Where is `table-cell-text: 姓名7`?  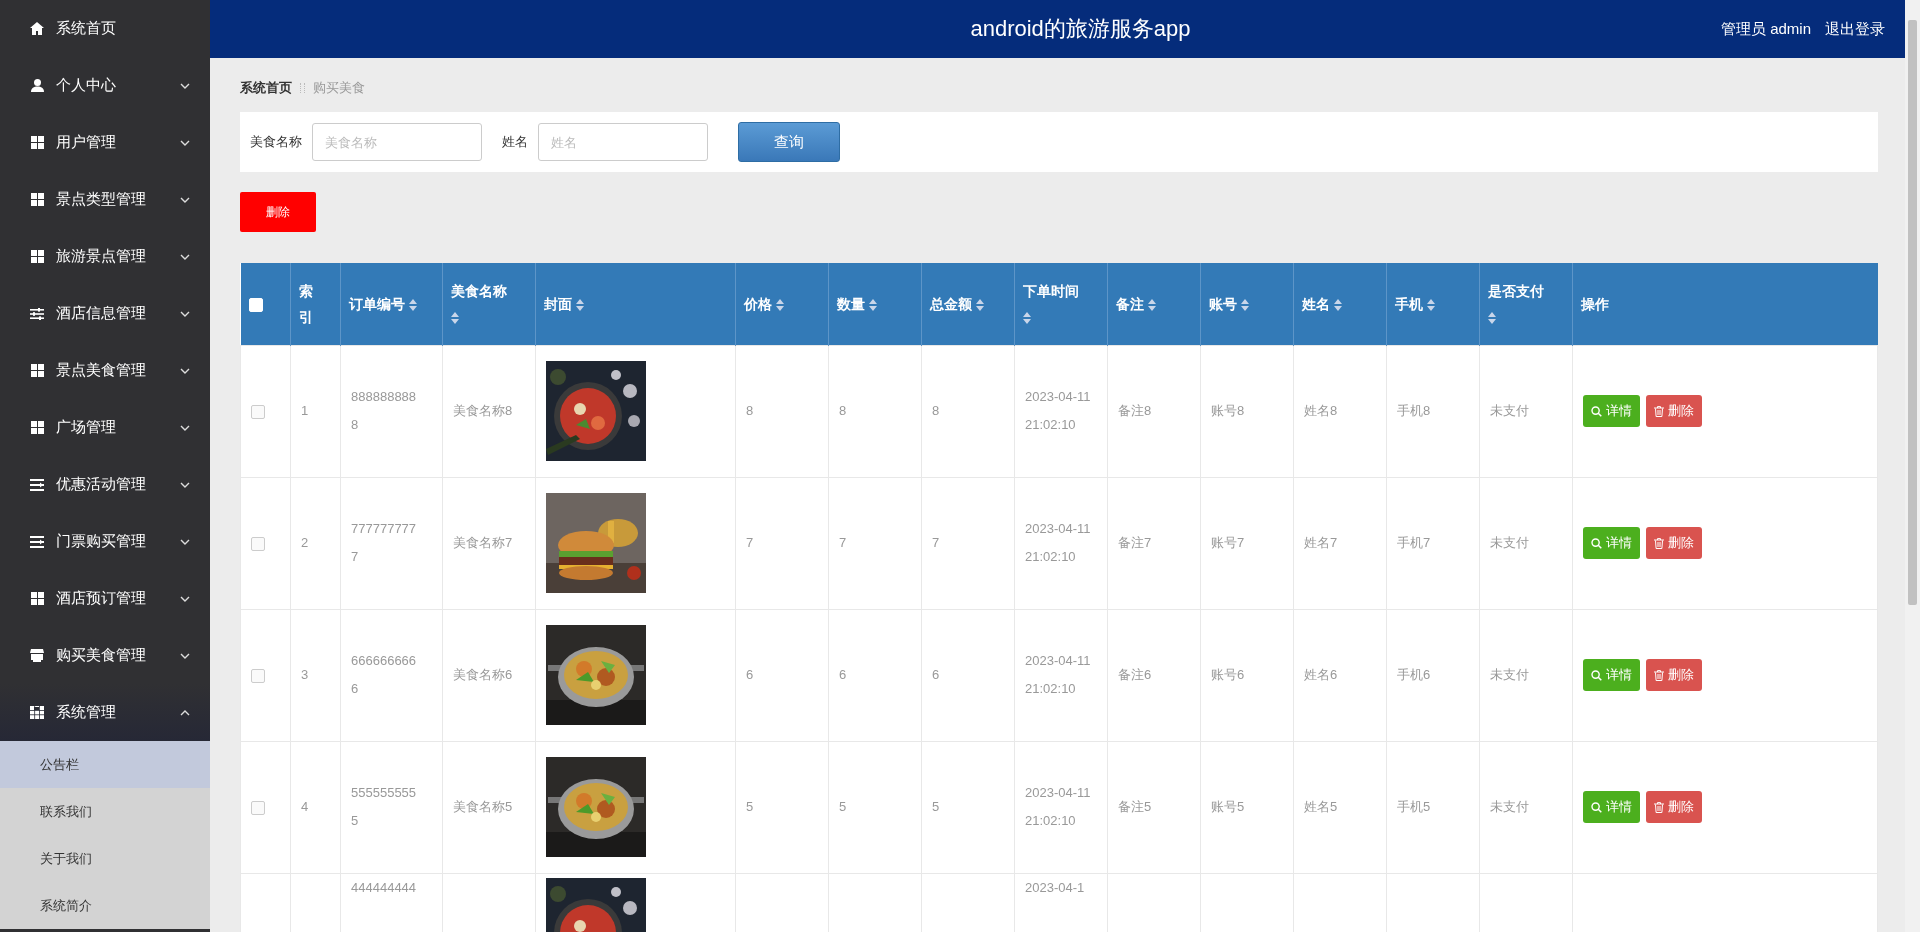
table-cell-text: 姓名7 is located at coordinates (1321, 543).